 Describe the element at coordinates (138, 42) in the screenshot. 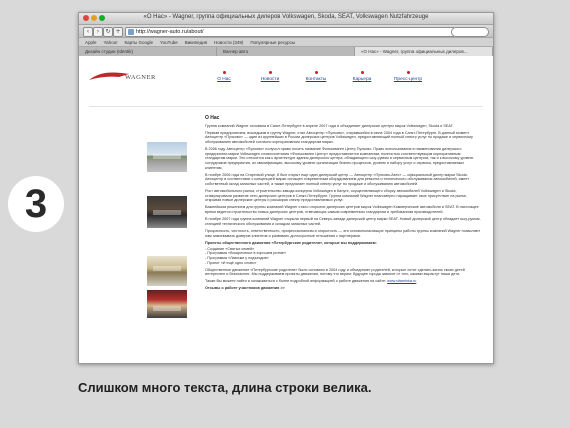

I see `bookmark-item: Карты Google` at that location.